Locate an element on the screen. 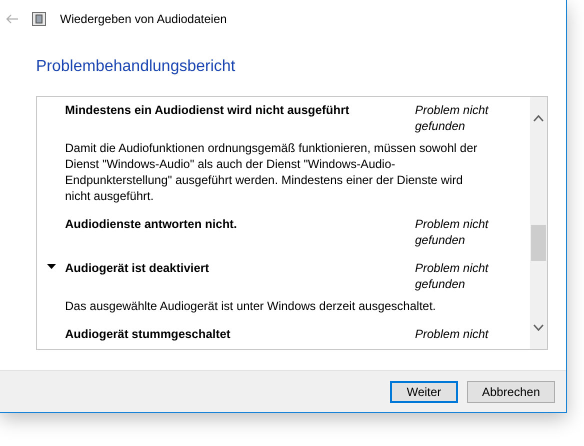  window-title: Wiedergeben von Audiodateien is located at coordinates (143, 19).